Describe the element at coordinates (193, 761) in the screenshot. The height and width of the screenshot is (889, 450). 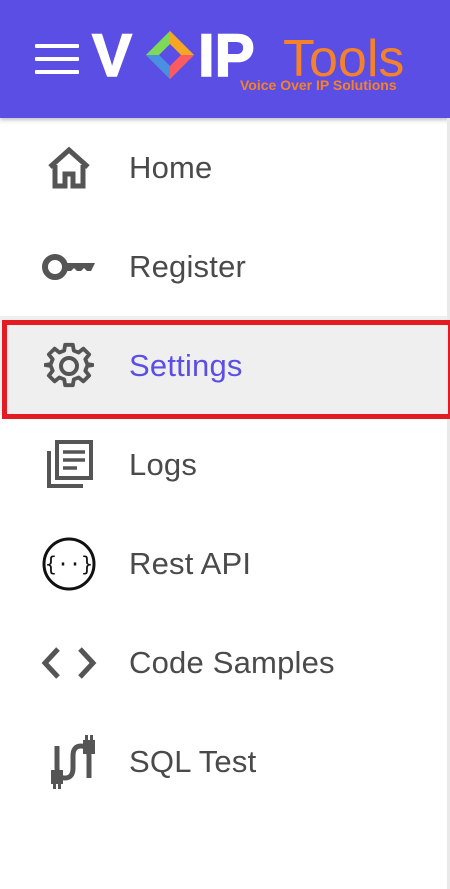
I see `sidebar-item-label: SQL Test` at that location.